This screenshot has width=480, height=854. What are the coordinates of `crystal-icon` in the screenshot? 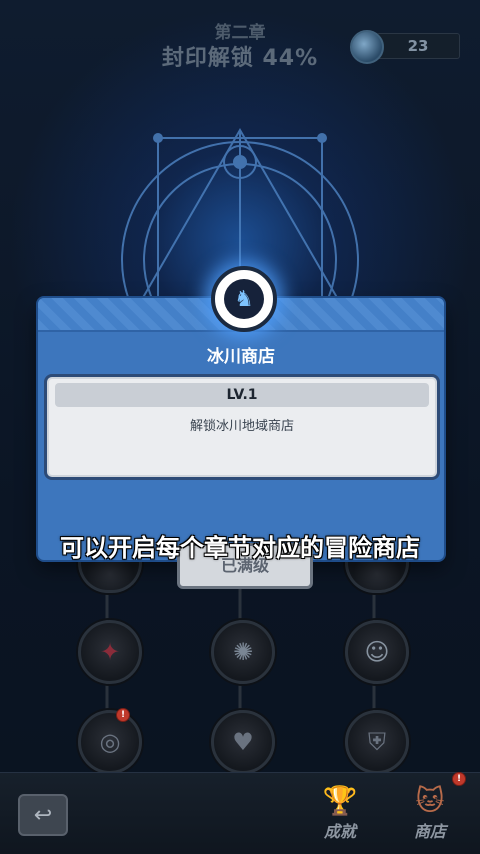 It's located at (367, 47).